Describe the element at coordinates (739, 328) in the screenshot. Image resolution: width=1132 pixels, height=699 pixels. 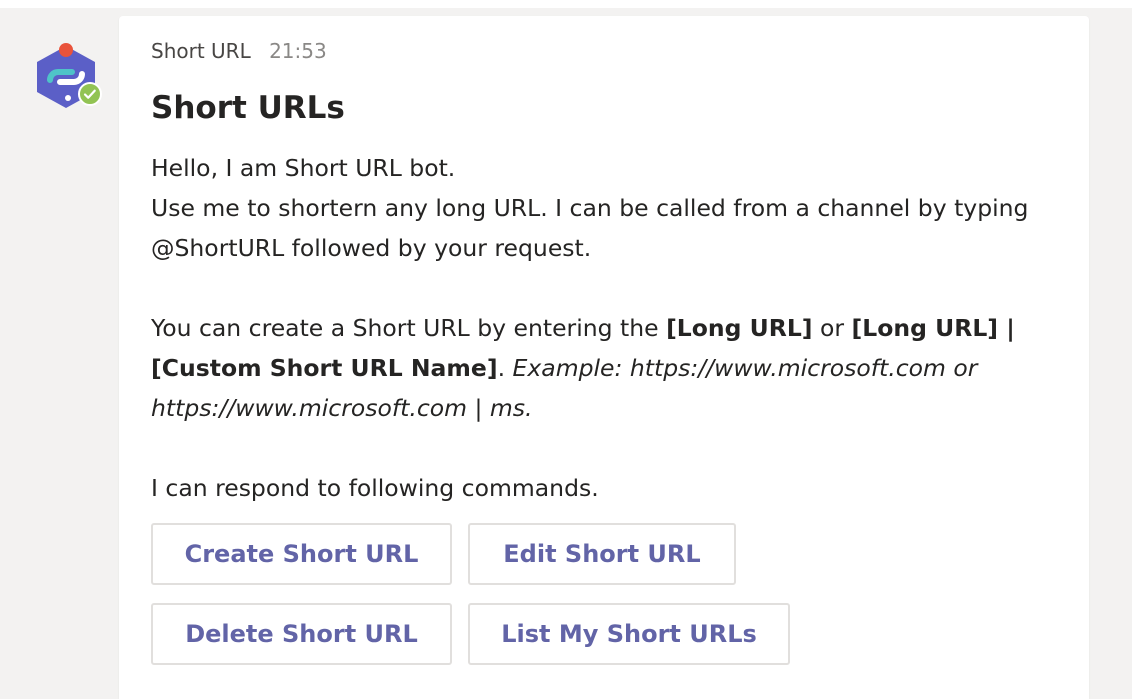
I see `long-url-token: [Long URL]` at that location.